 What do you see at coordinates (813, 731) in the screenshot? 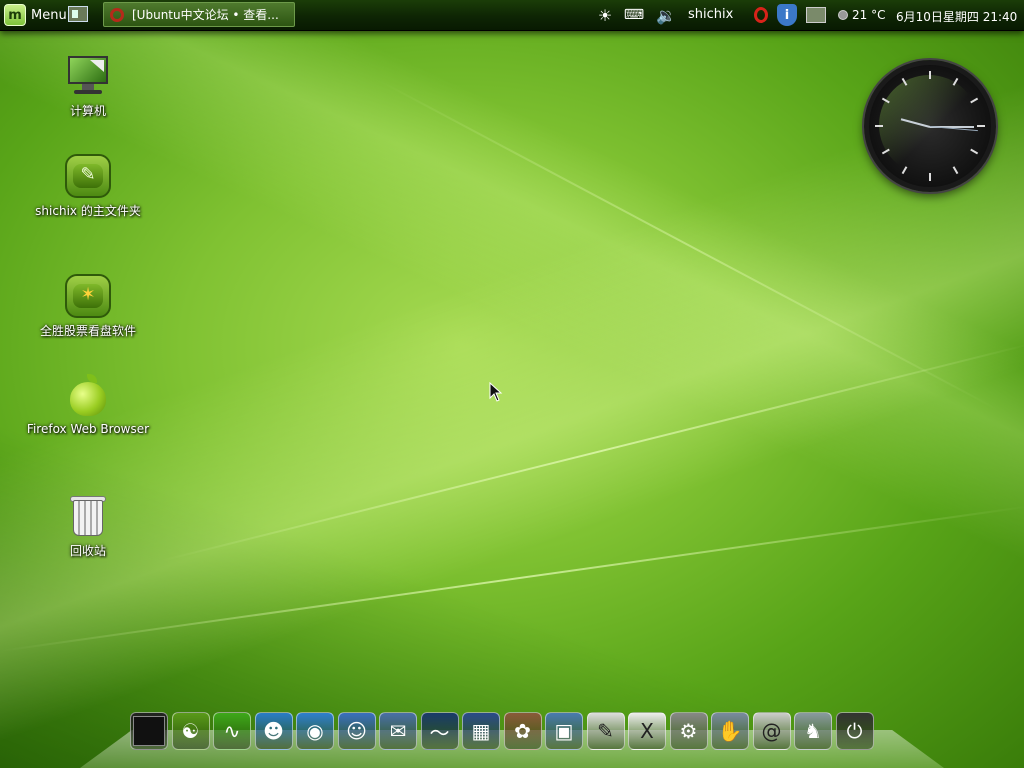
I see `elephant-icon: ♞` at bounding box center [813, 731].